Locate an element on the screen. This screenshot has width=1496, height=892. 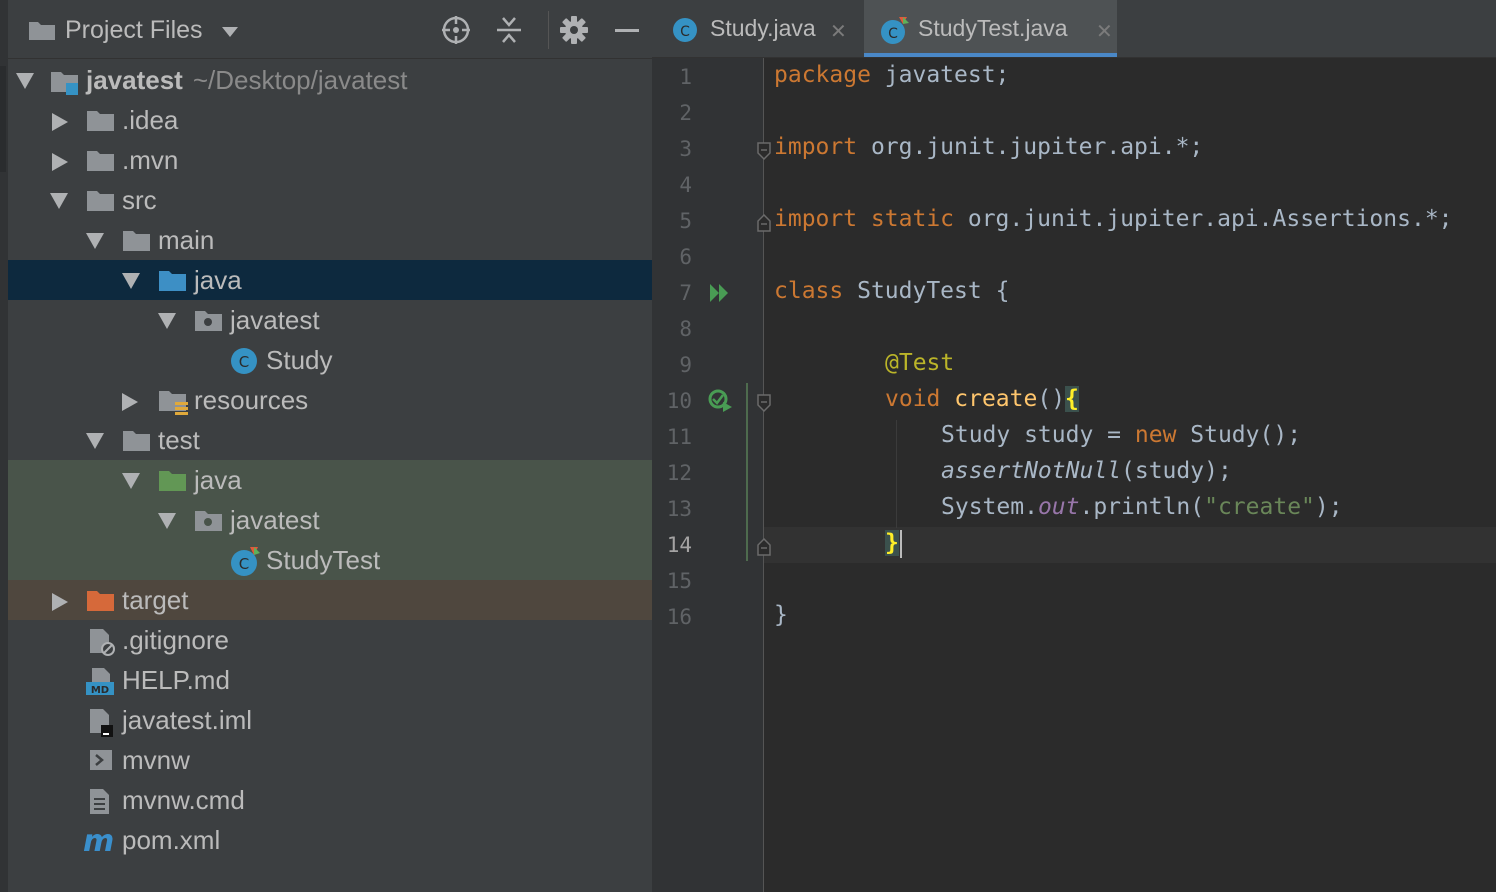
code-line-7: class StudyTest { is located at coordinates (891, 291).